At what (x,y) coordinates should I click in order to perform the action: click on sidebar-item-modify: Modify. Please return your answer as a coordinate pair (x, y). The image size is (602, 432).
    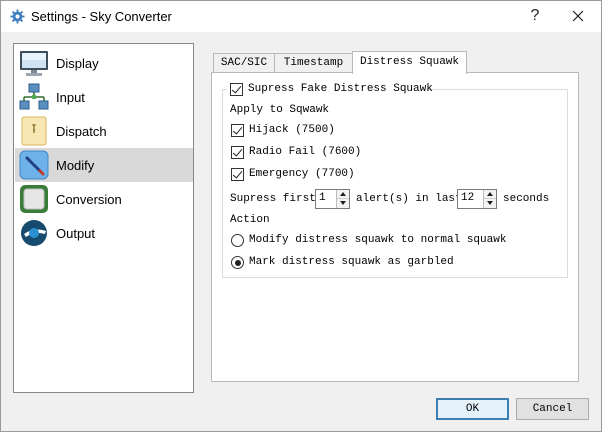
    Looking at the image, I should click on (104, 165).